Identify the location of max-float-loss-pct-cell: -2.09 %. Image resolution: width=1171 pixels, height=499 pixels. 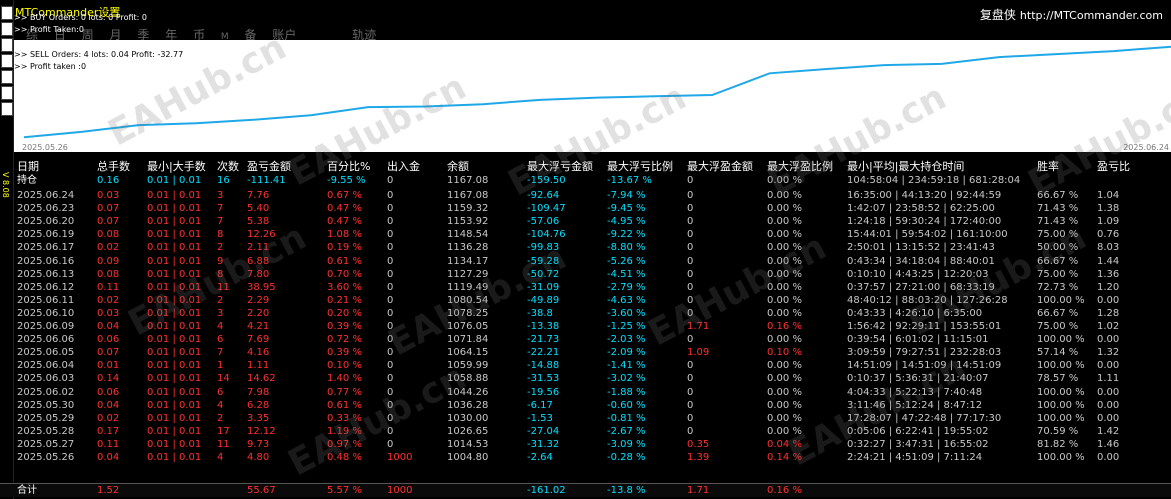
(626, 353).